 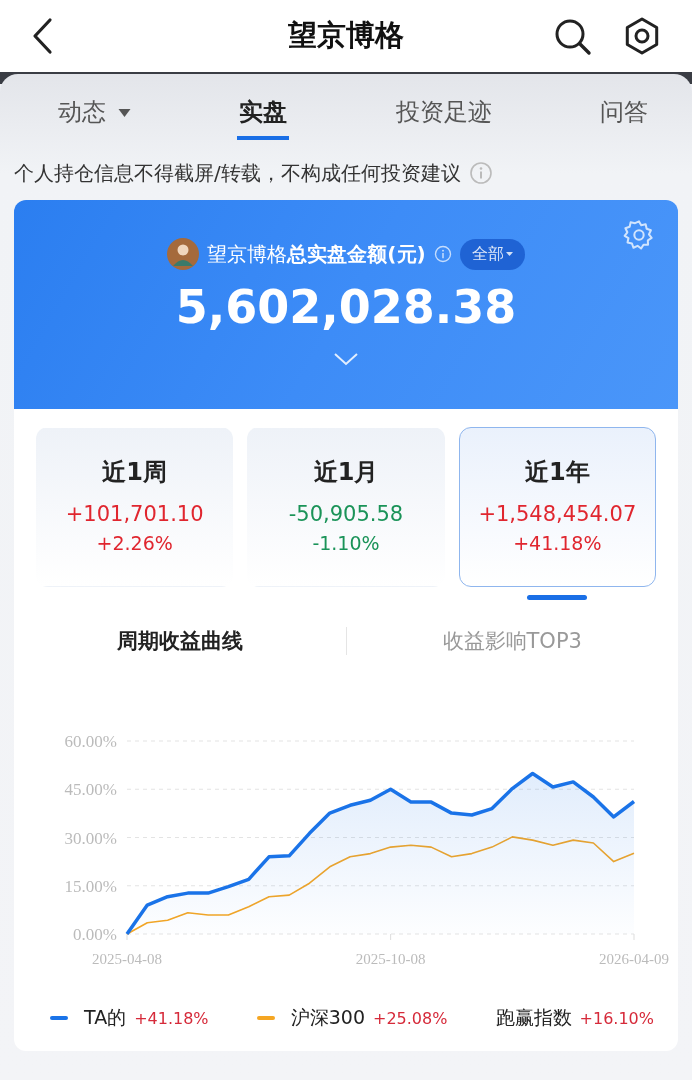 I want to click on page-title: 望京博格, so click(x=346, y=35).